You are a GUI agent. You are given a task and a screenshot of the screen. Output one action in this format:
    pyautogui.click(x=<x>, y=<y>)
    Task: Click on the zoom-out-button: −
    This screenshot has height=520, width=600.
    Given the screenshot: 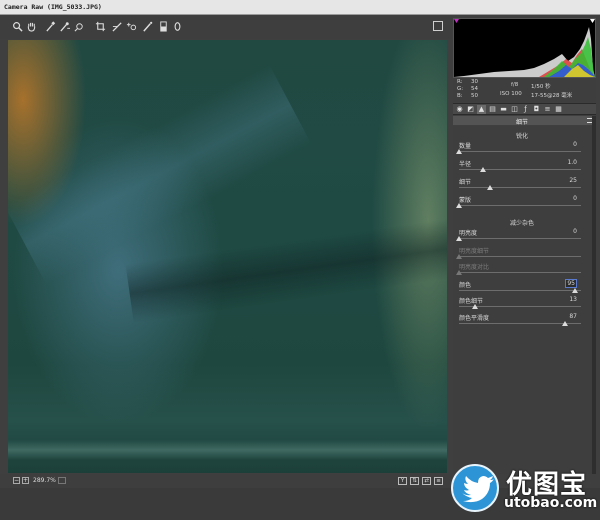 What is the action you would take?
    pyautogui.click(x=16, y=480)
    